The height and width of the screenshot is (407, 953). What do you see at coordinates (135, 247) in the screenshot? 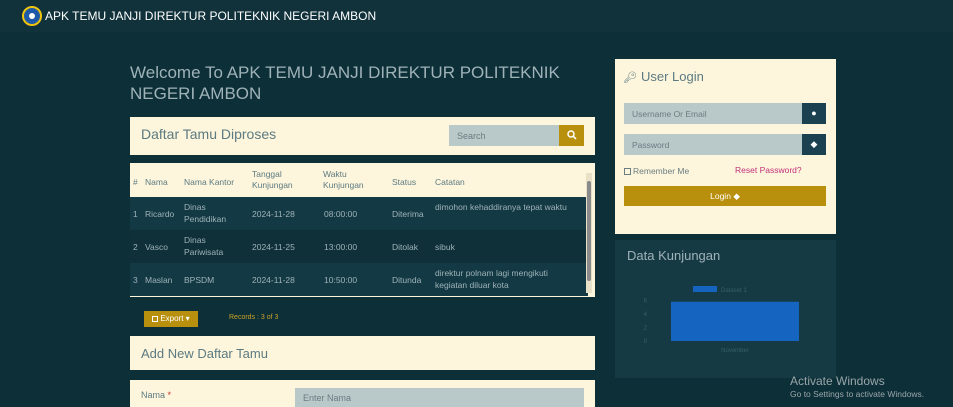
I see `cell-no: 2` at bounding box center [135, 247].